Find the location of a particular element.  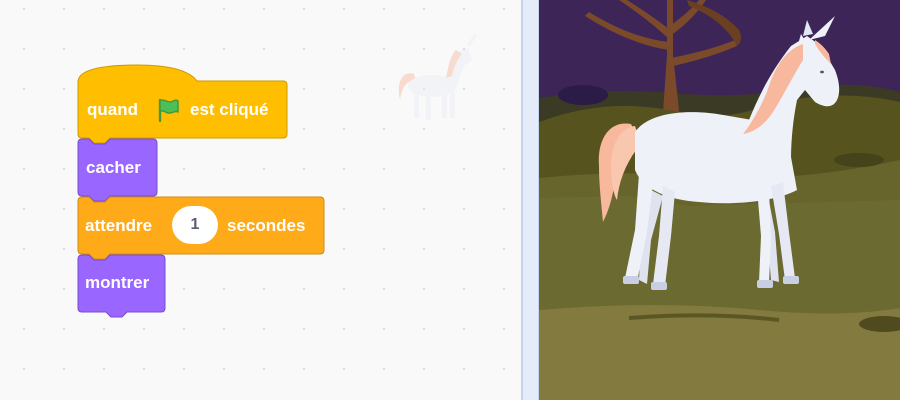

workspace-stage-divider is located at coordinates (530, 200).